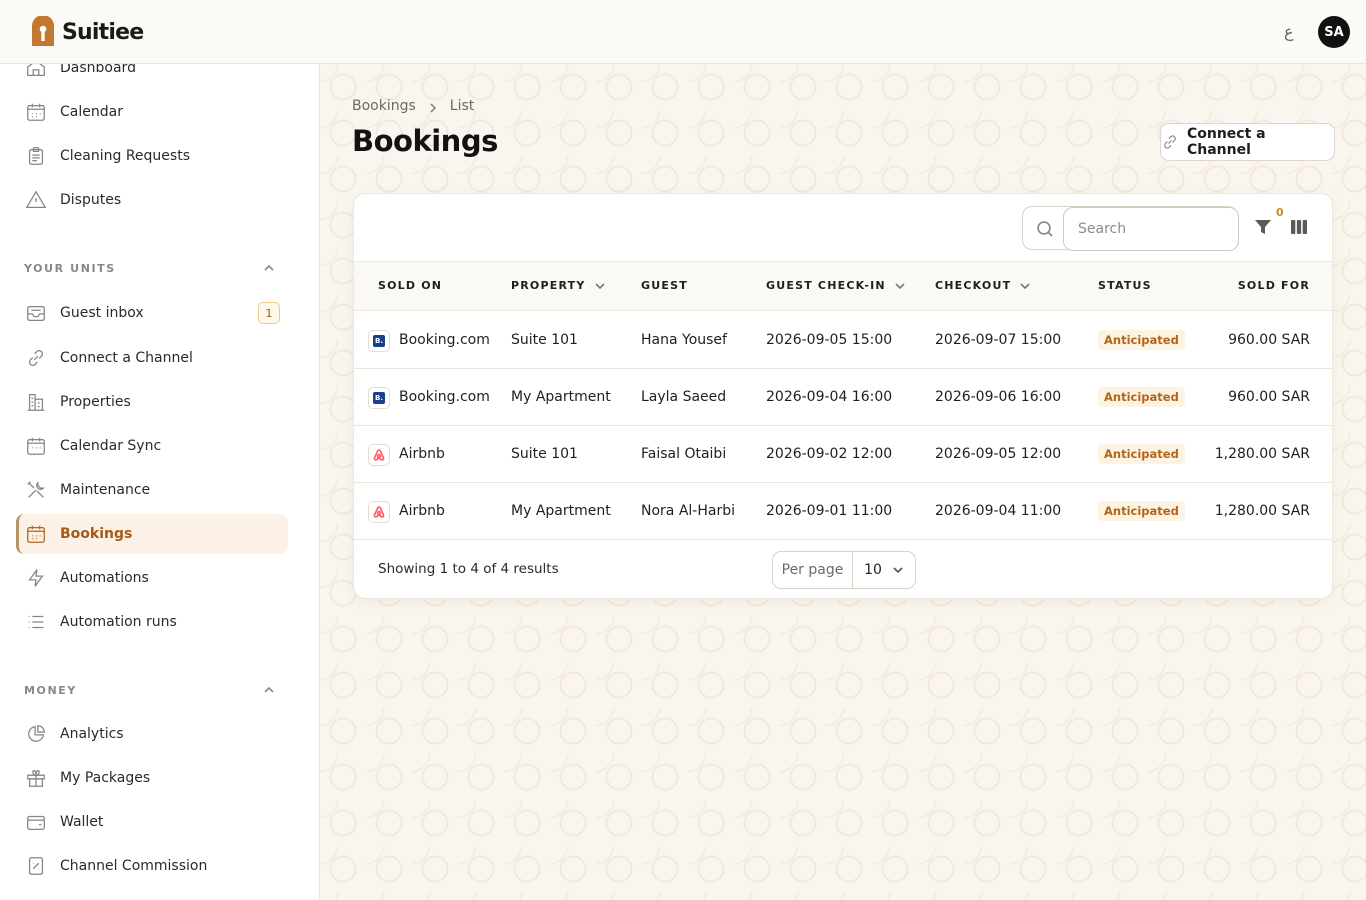 The width and height of the screenshot is (1366, 900). I want to click on sidebar-item-label: Wallet, so click(82, 822).